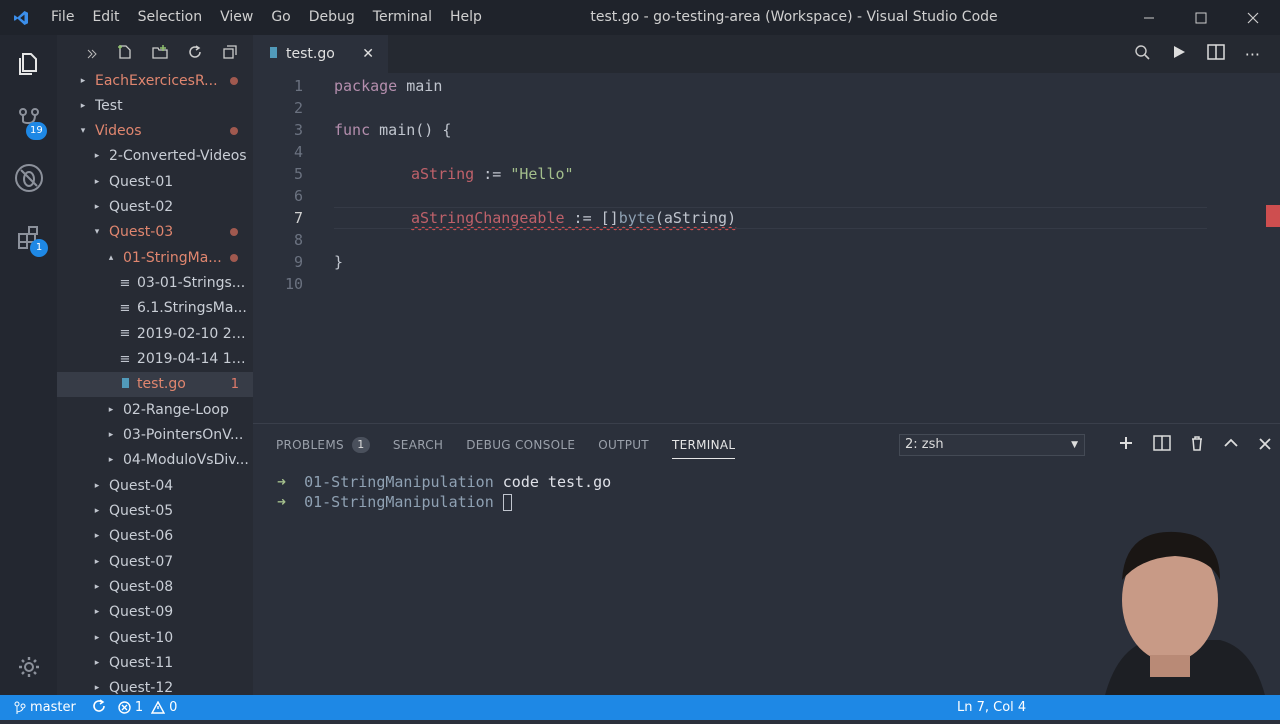 The width and height of the screenshot is (1280, 724). What do you see at coordinates (298, 196) in the screenshot?
I see `line-number: 6` at bounding box center [298, 196].